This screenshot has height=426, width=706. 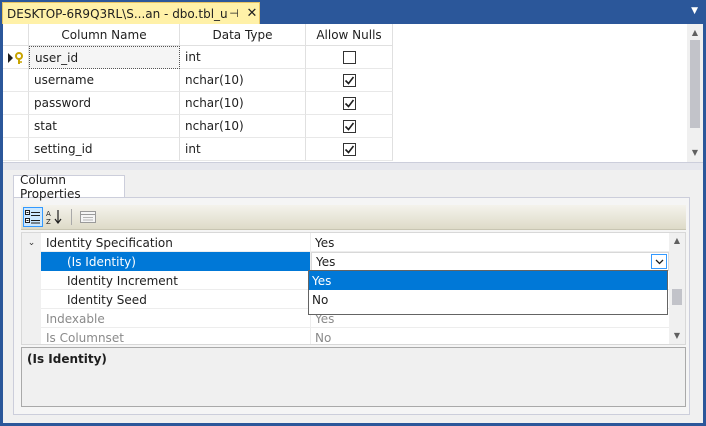 What do you see at coordinates (176, 299) in the screenshot?
I see `property-name: Identity Seed` at bounding box center [176, 299].